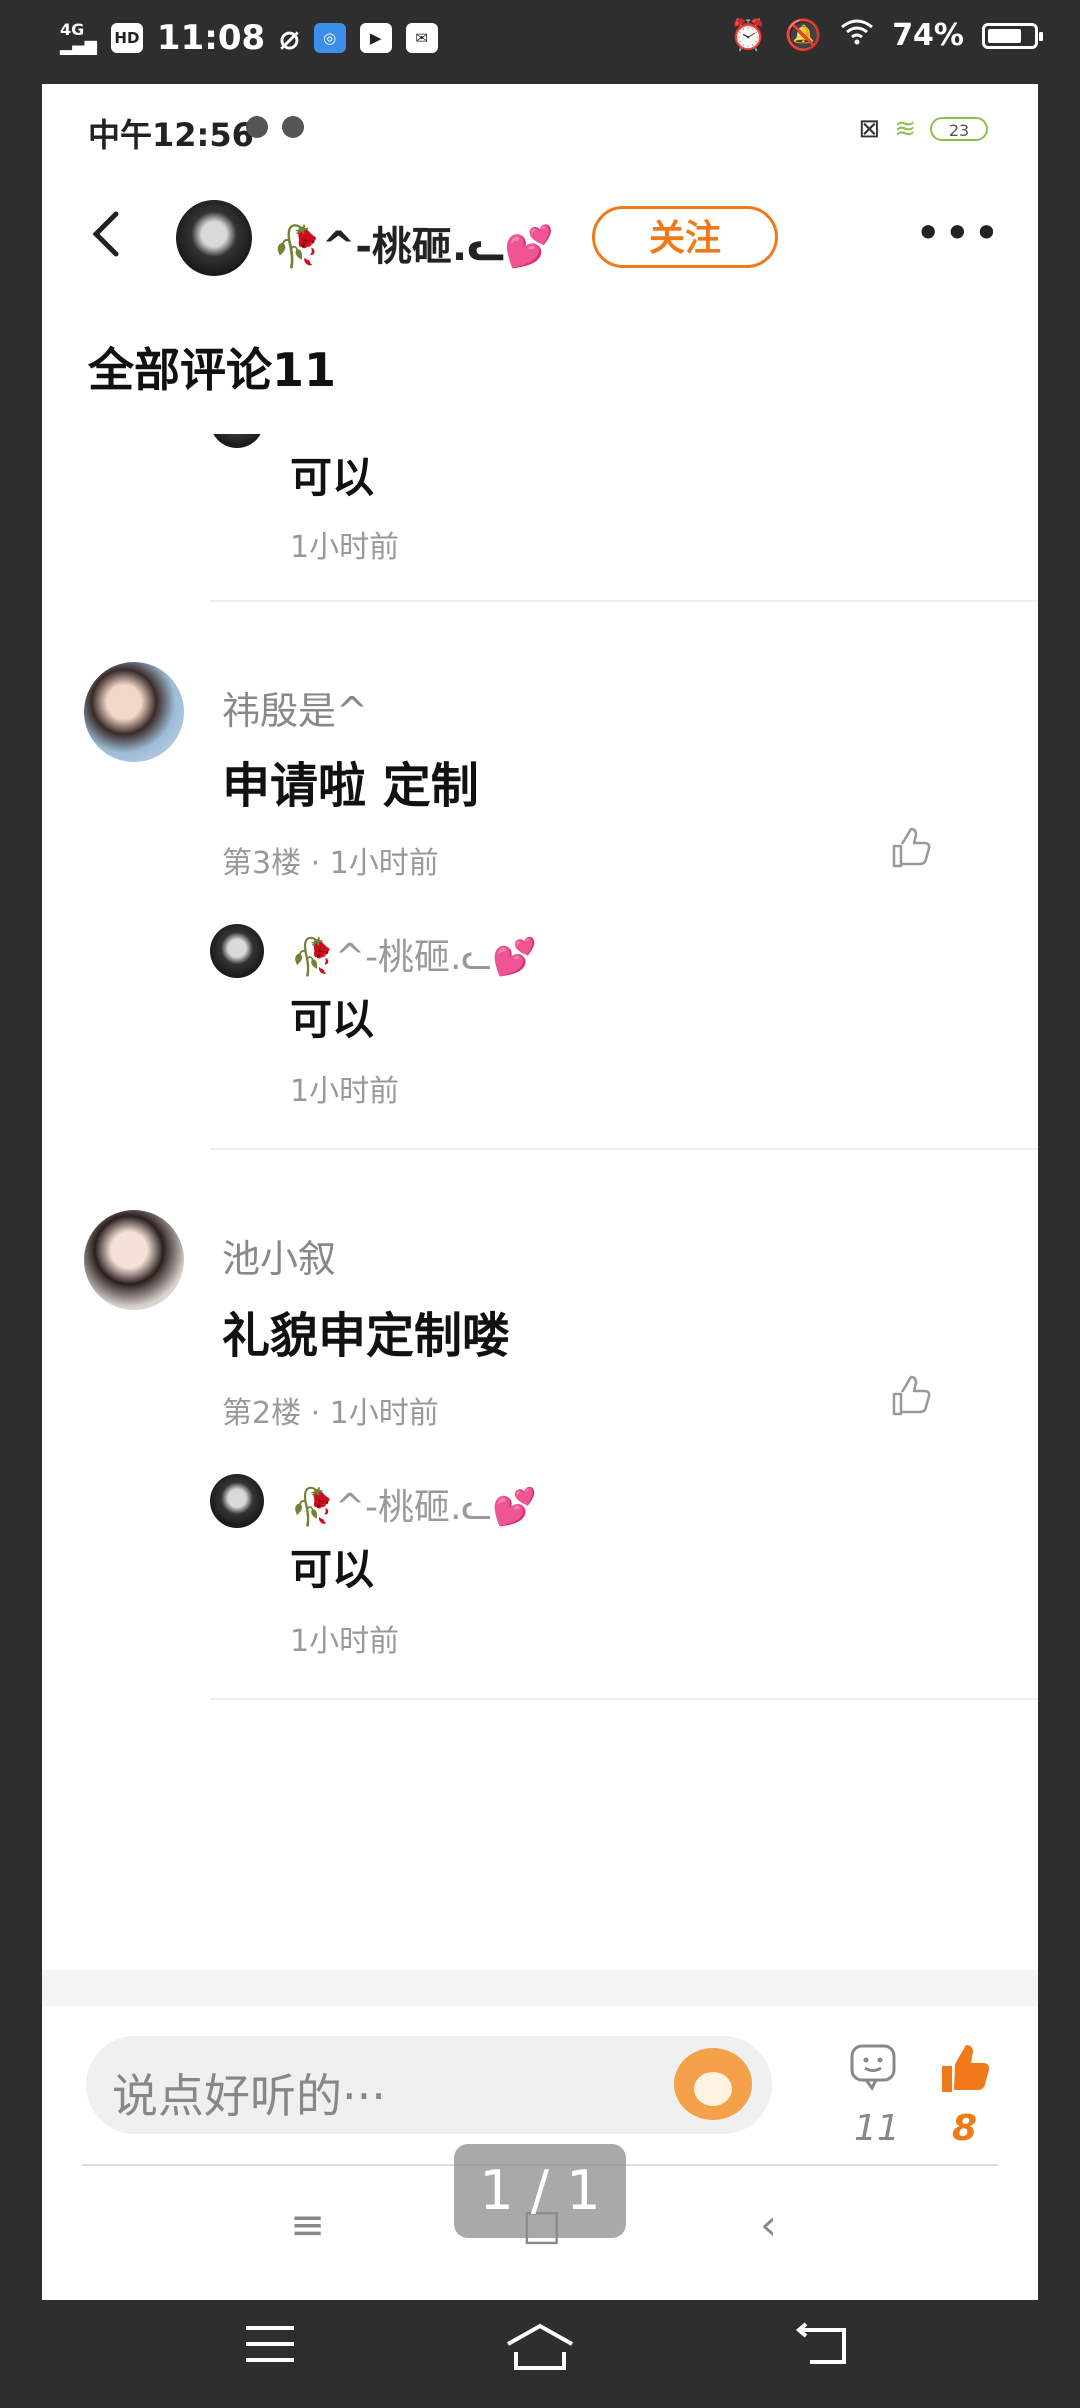 This screenshot has height=2408, width=1080. What do you see at coordinates (249, 2096) in the screenshot?
I see `comment-input-placeholder: 说点好听的···` at bounding box center [249, 2096].